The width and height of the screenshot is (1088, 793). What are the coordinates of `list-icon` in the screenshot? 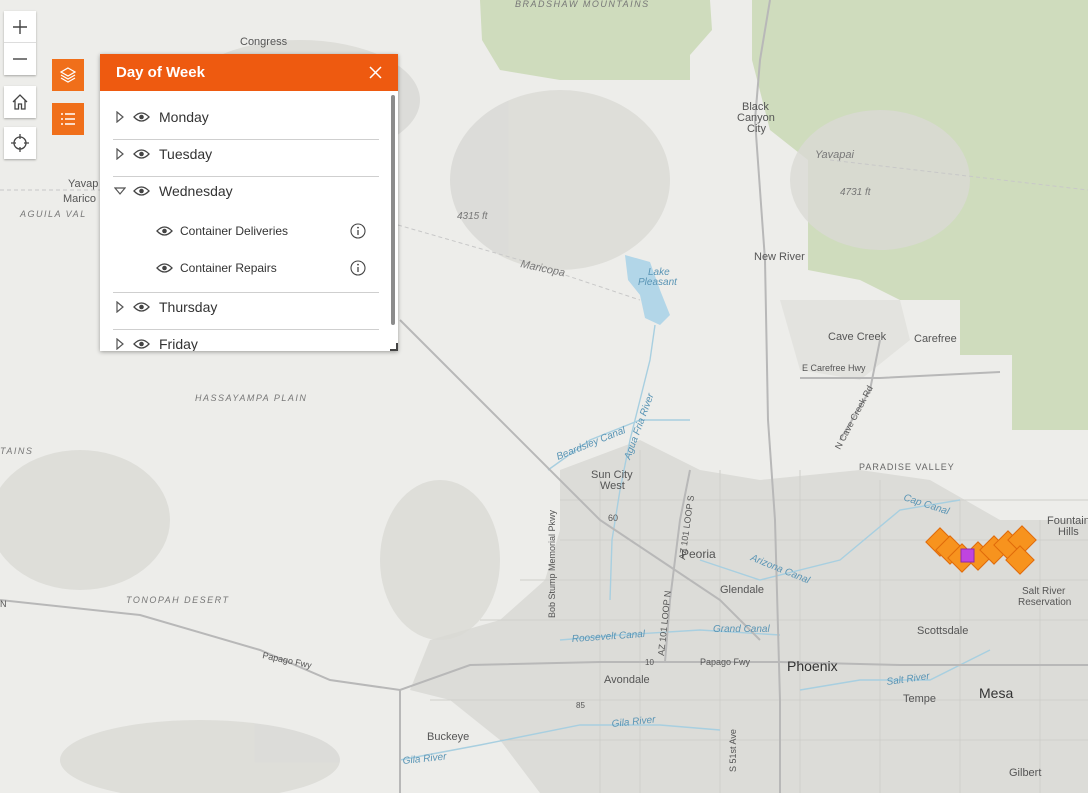 It's located at (68, 119).